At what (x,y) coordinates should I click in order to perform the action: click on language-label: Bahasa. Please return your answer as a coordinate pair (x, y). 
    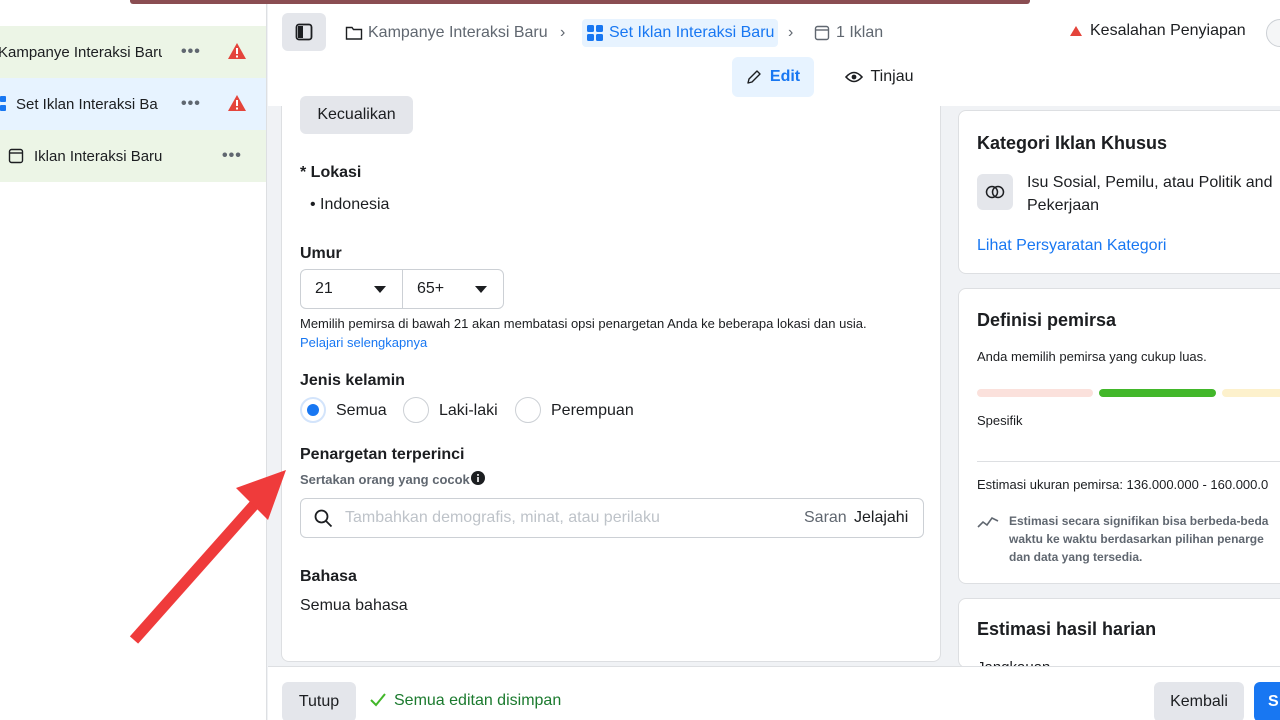
    Looking at the image, I should click on (328, 576).